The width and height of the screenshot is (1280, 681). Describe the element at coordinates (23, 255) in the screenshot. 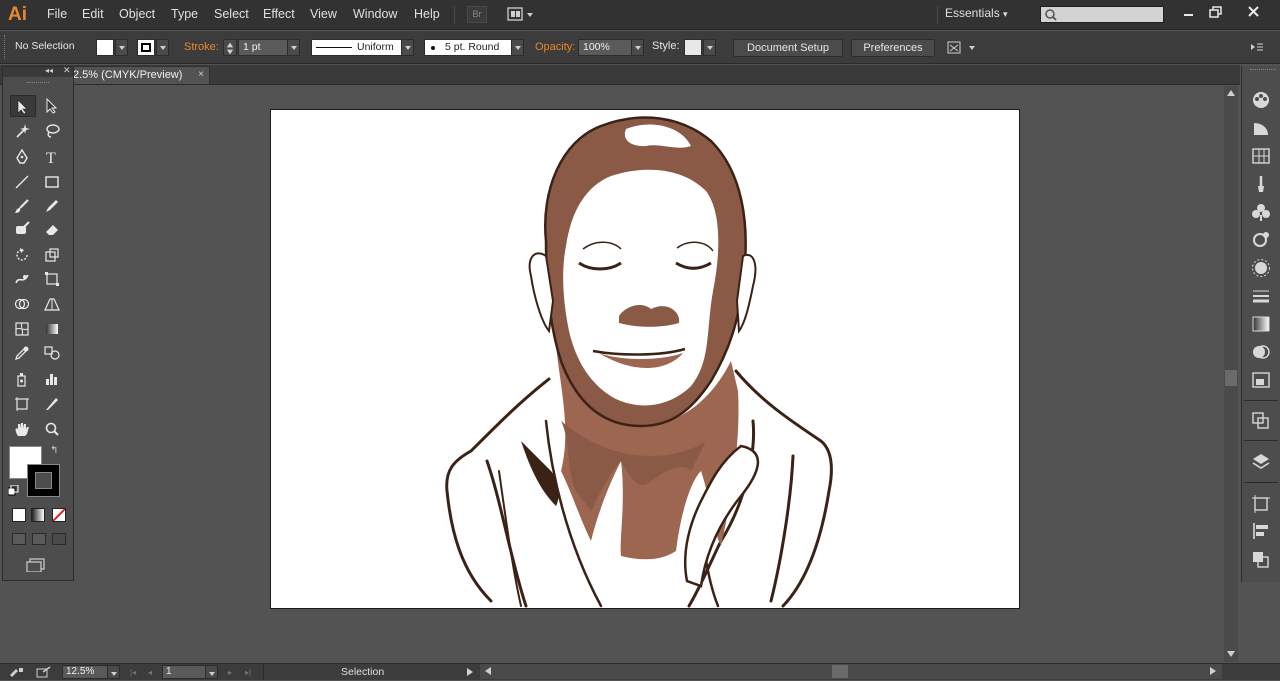

I see `rotate-tool-icon` at that location.